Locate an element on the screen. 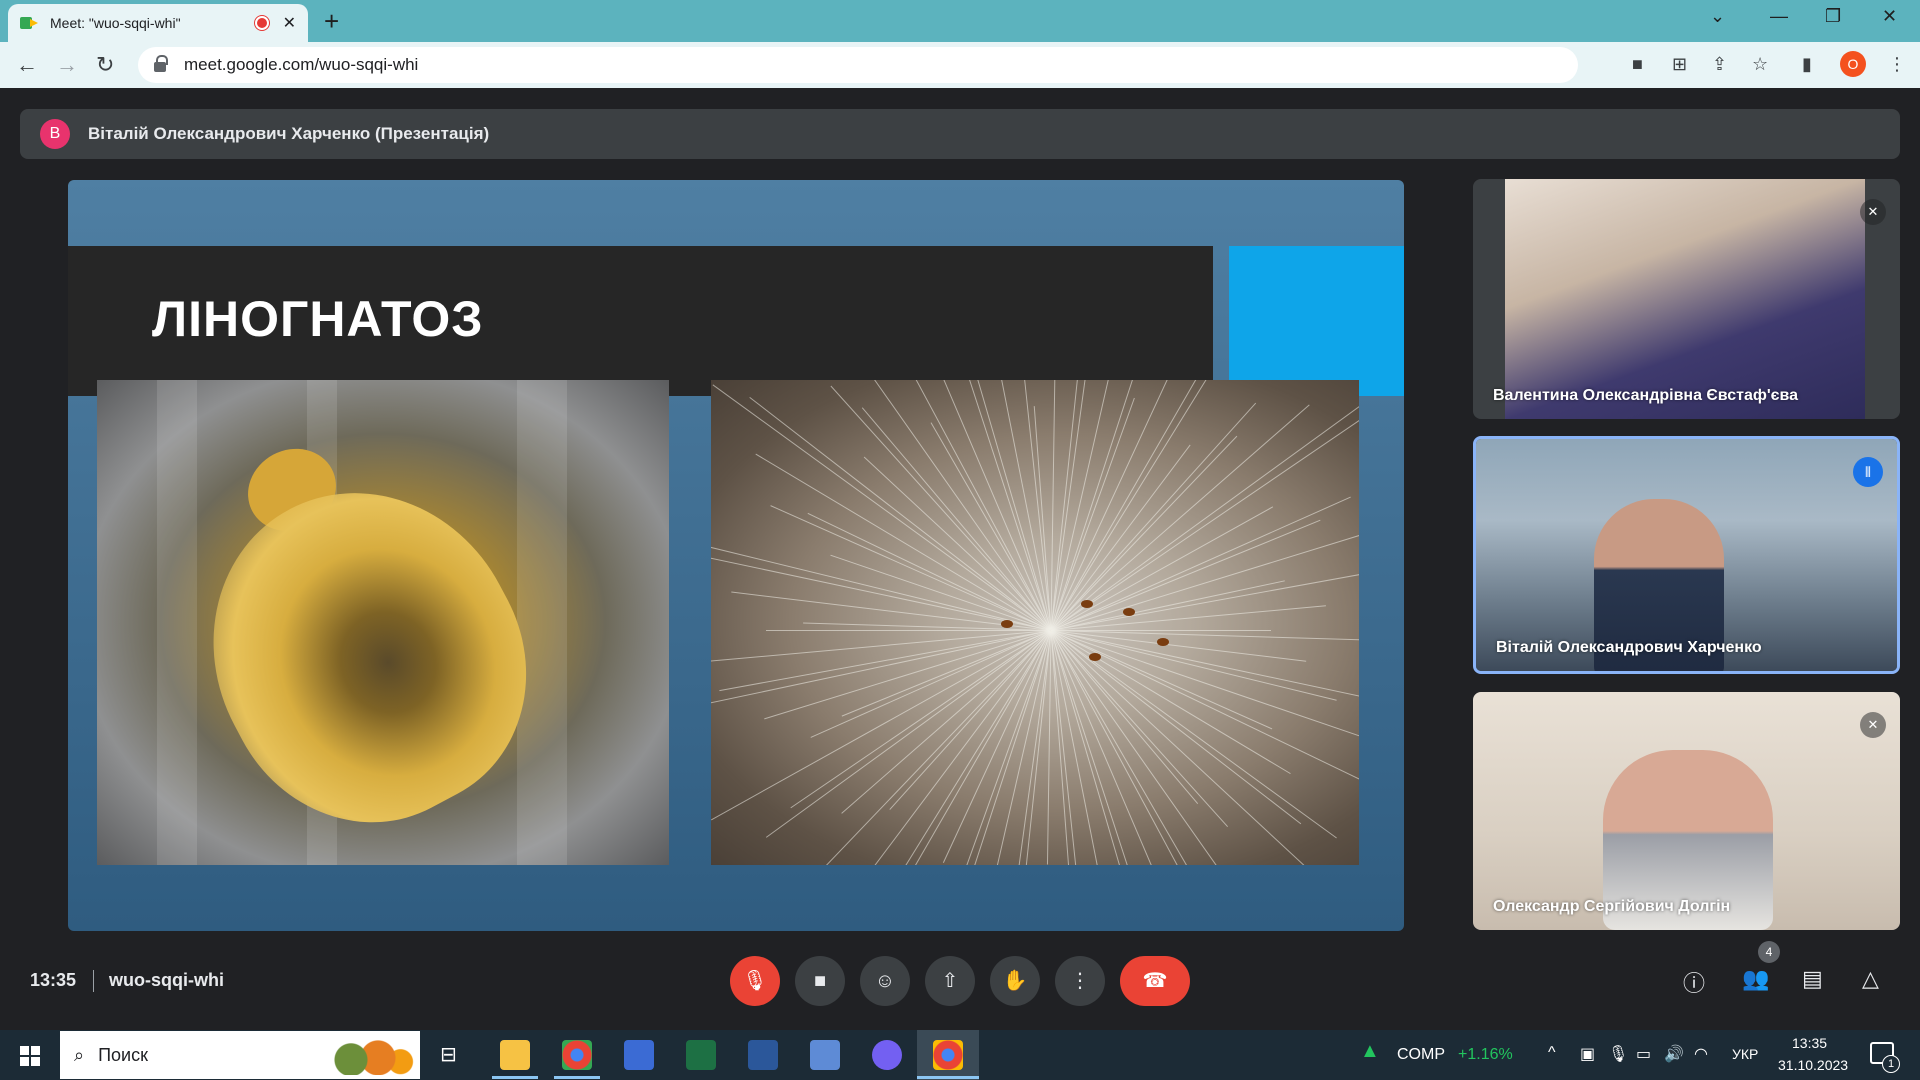 This screenshot has width=1920, height=1080. chrome-icon is located at coordinates (577, 1055).